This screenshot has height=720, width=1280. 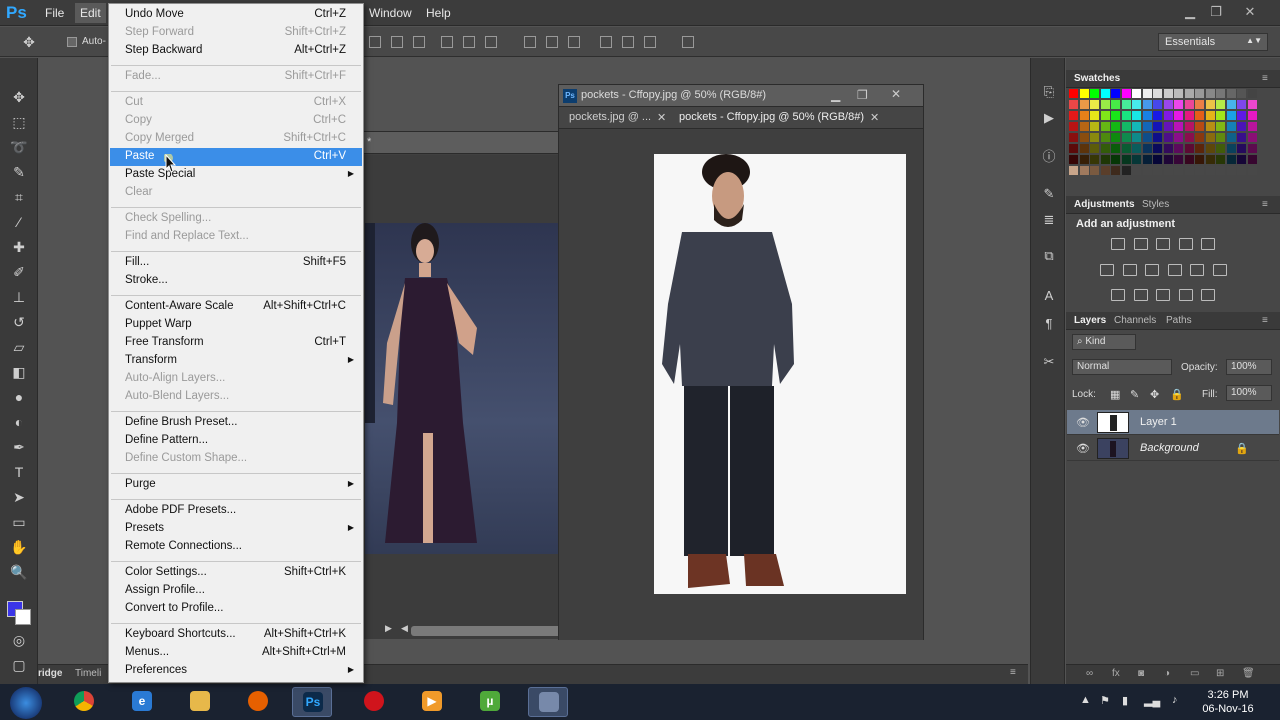 I want to click on align-left-icon, so click(x=447, y=42).